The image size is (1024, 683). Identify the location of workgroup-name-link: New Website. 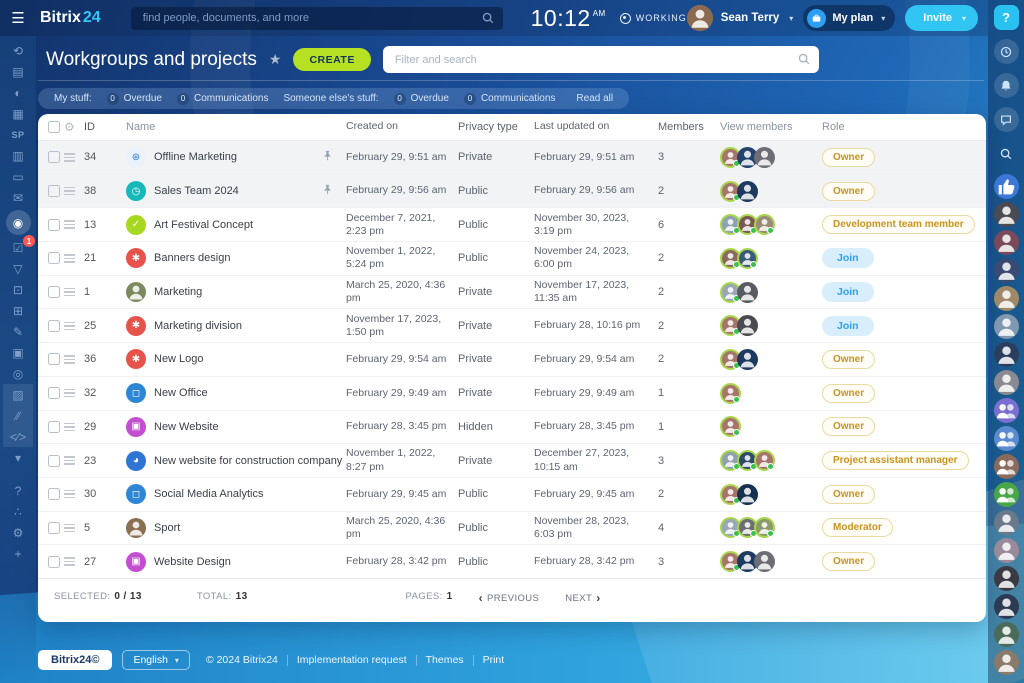
(186, 427).